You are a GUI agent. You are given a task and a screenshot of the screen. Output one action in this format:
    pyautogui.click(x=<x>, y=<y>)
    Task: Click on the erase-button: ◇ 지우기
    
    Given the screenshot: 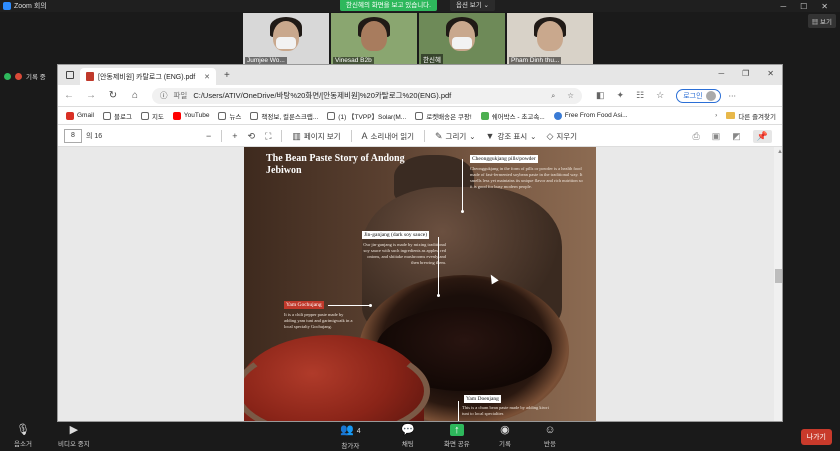 What is the action you would take?
    pyautogui.click(x=561, y=136)
    